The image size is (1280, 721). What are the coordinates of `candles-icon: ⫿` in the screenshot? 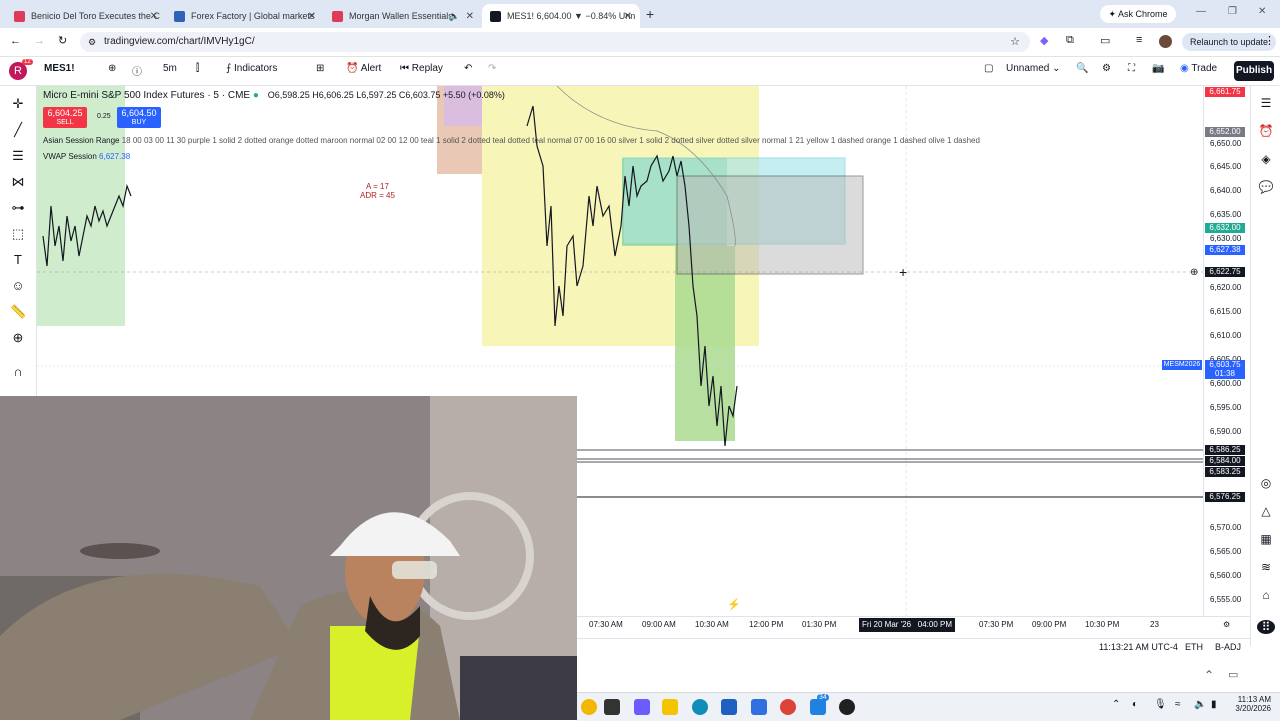 It's located at (197, 68).